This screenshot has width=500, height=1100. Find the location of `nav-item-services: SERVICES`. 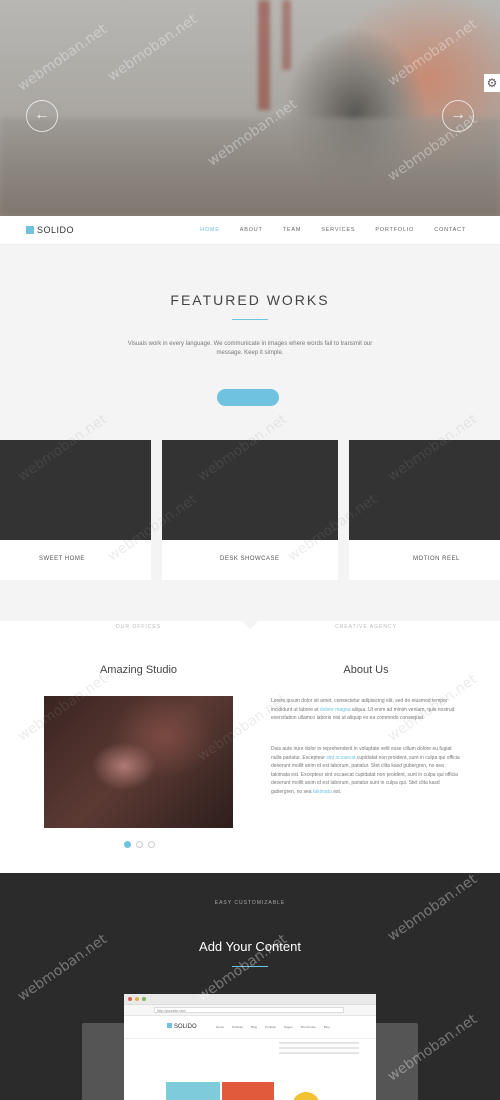

nav-item-services: SERVICES is located at coordinates (338, 230).